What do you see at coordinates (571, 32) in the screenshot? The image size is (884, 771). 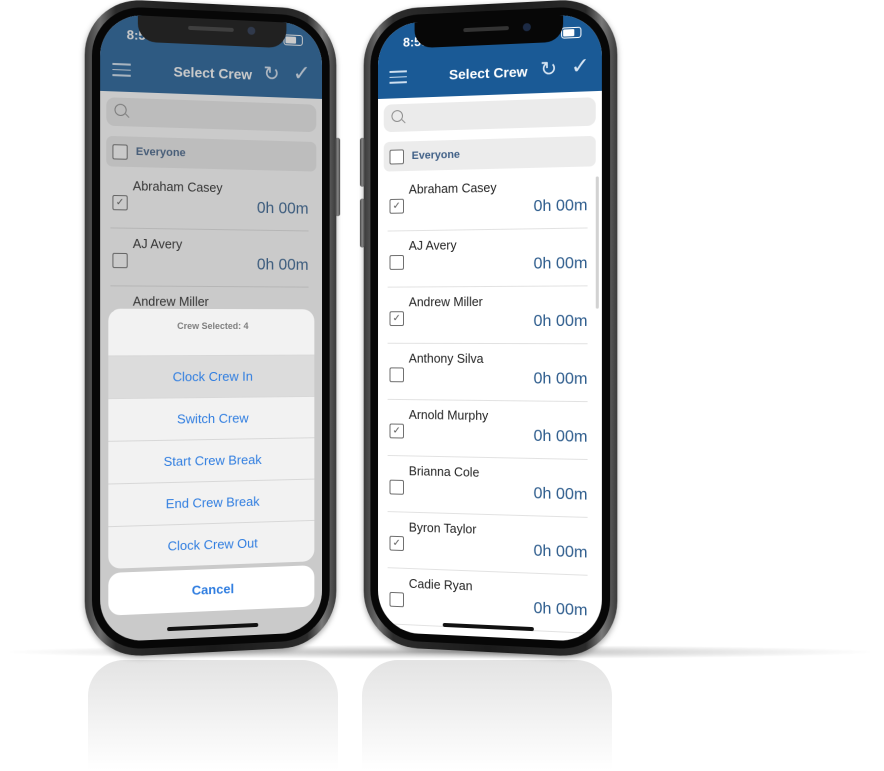 I see `battery-icon` at bounding box center [571, 32].